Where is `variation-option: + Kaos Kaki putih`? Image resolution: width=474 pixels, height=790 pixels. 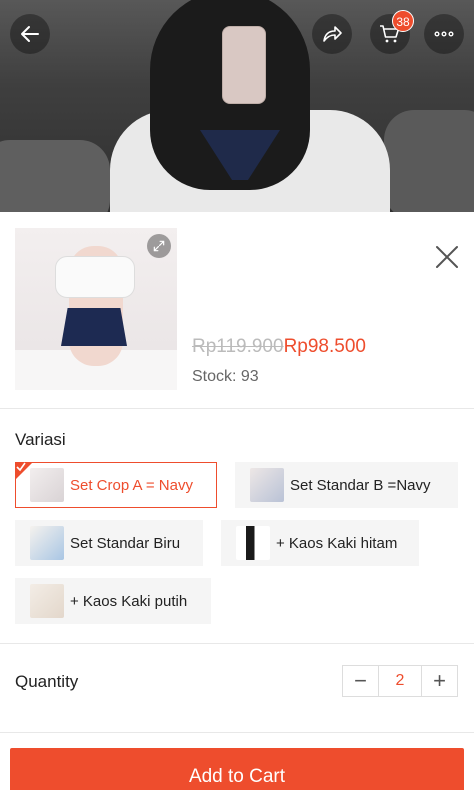 variation-option: + Kaos Kaki putih is located at coordinates (113, 601).